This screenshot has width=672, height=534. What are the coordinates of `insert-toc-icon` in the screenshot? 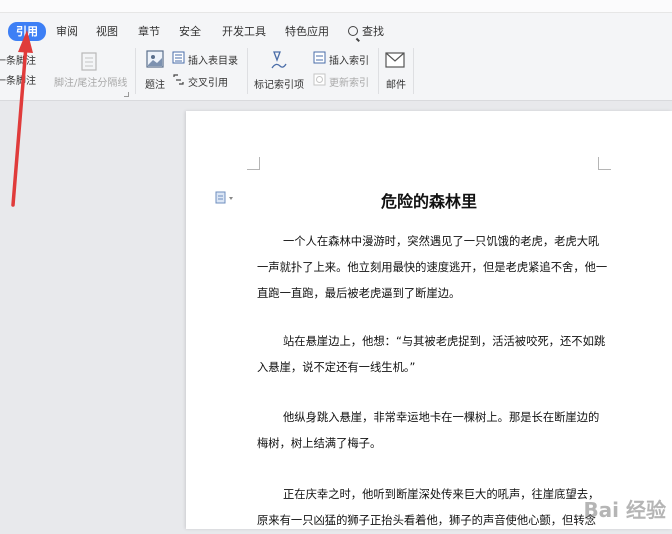 It's located at (178, 57).